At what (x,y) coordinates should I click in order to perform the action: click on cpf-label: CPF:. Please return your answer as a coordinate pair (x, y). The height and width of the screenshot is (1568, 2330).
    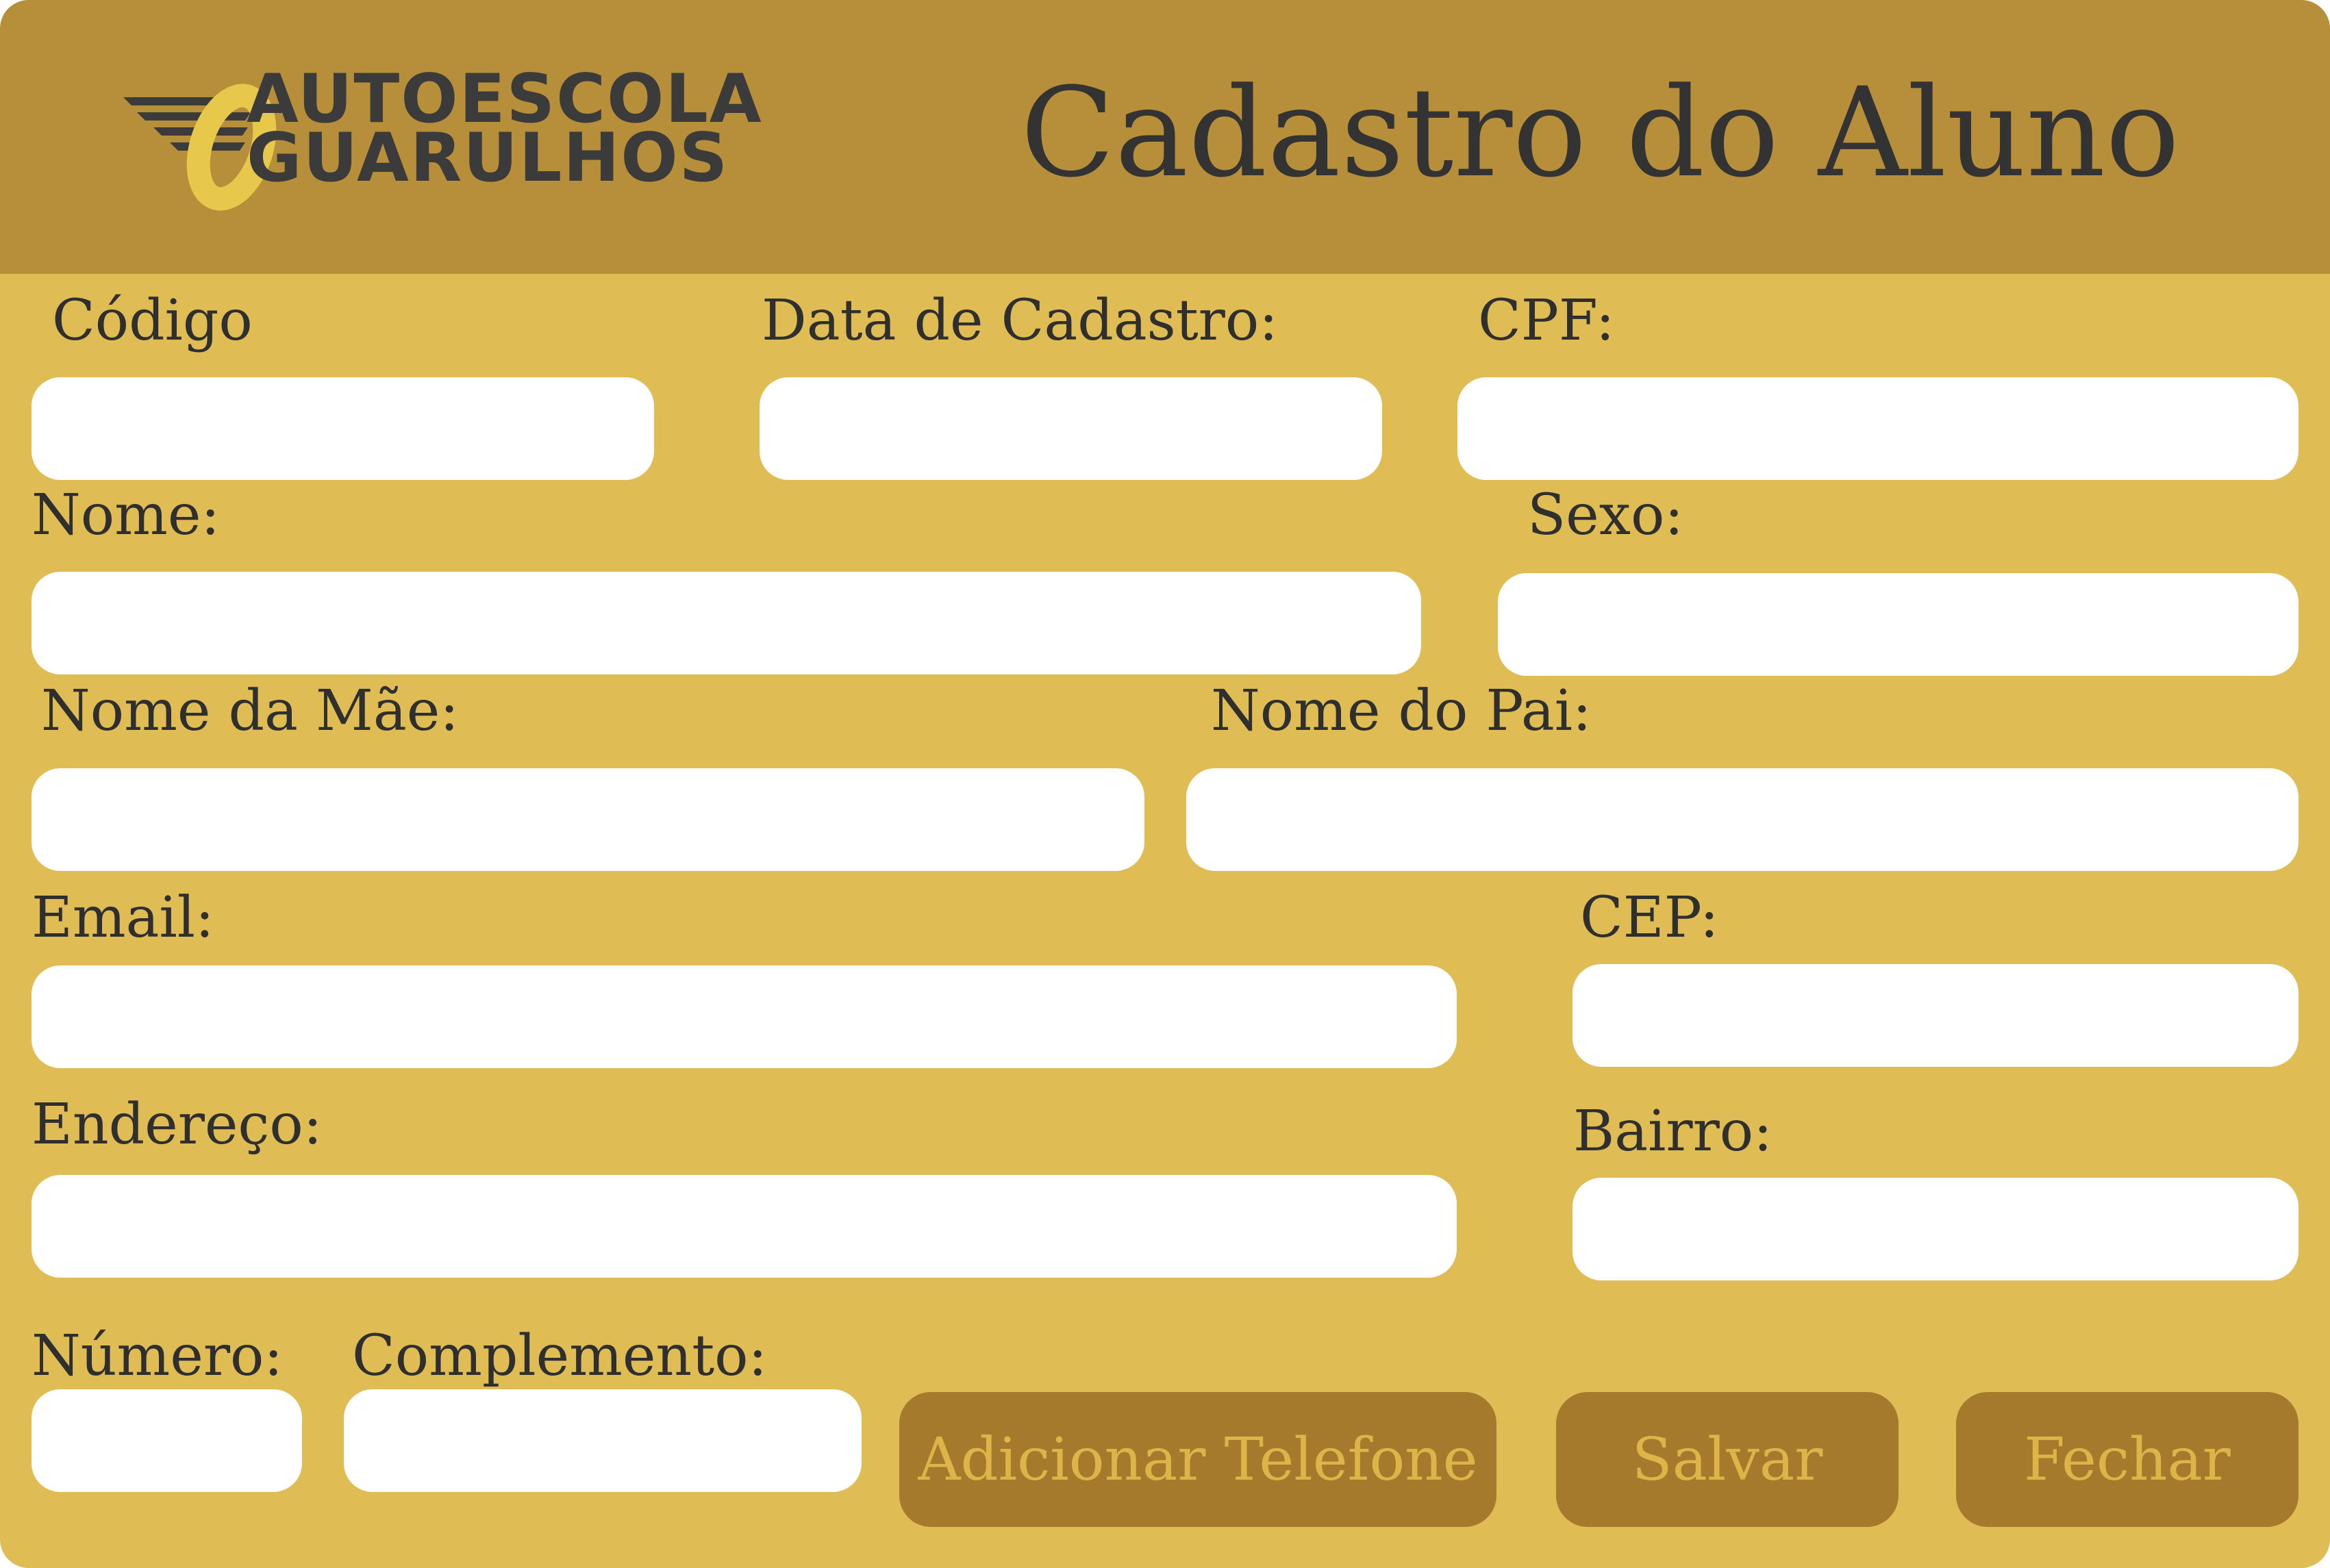
    Looking at the image, I should click on (1547, 320).